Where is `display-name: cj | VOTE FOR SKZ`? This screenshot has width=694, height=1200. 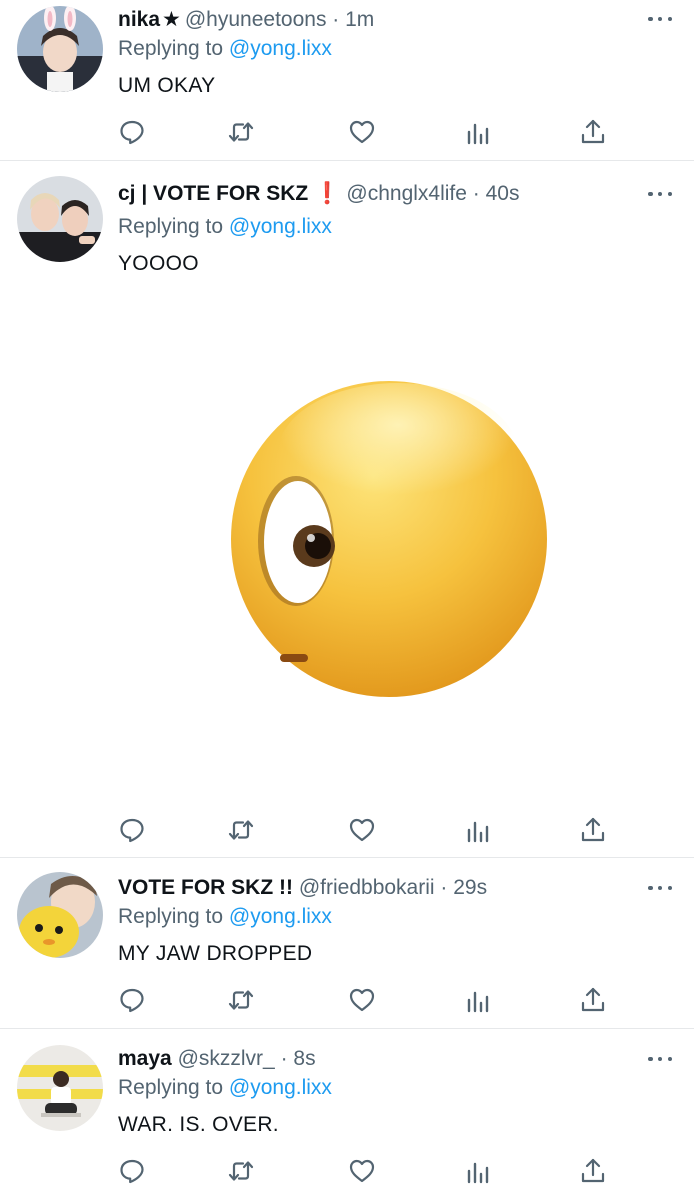 display-name: cj | VOTE FOR SKZ is located at coordinates (213, 193).